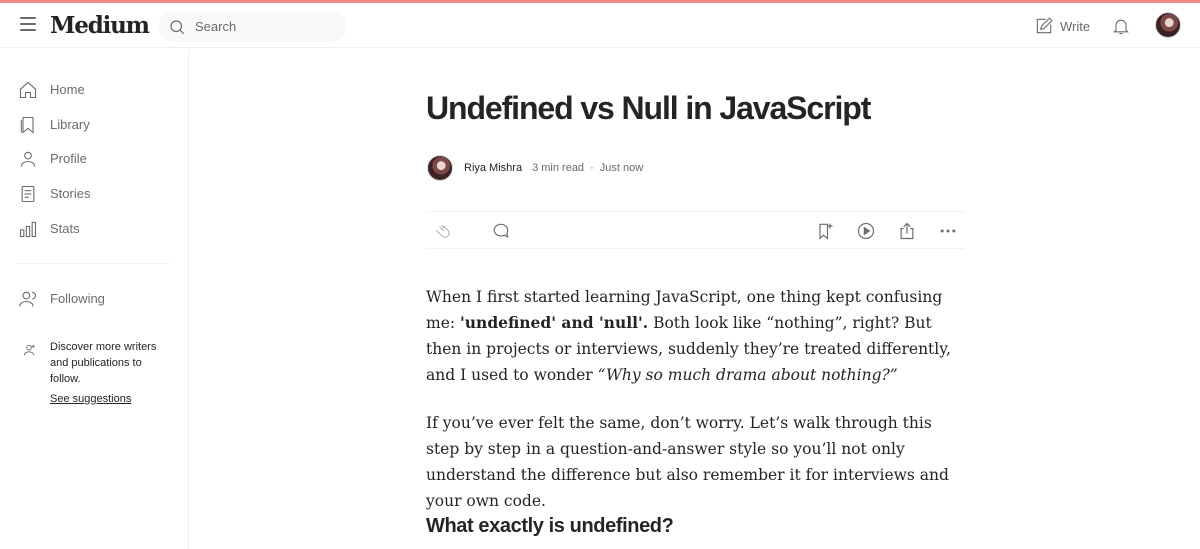 The width and height of the screenshot is (1200, 549). I want to click on sidebar-item-home: Home, so click(51, 90).